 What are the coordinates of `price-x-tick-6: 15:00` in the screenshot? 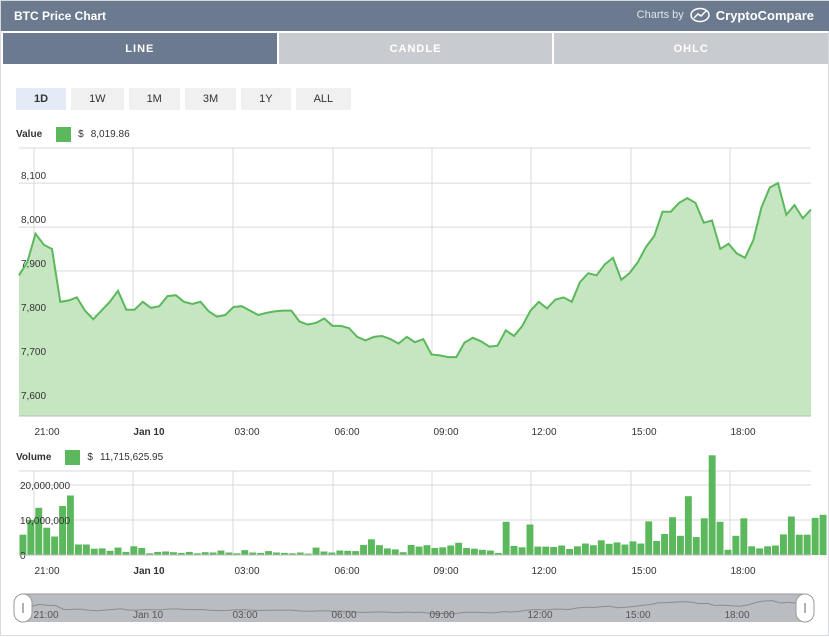 It's located at (643, 432).